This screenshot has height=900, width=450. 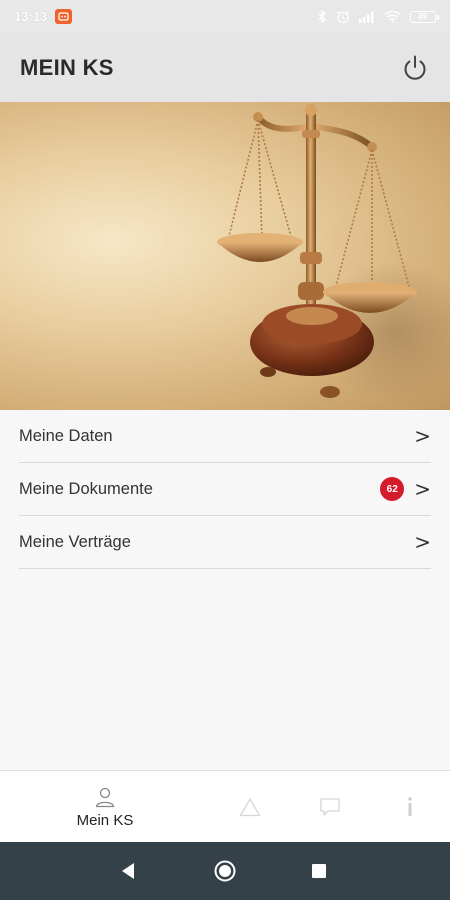 What do you see at coordinates (225, 67) in the screenshot?
I see `app-bar: MEIN KS` at bounding box center [225, 67].